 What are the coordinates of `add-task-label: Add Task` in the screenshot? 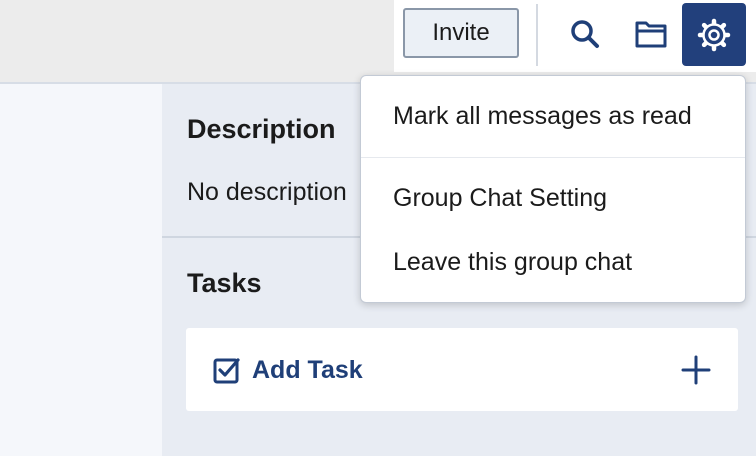 It's located at (307, 369).